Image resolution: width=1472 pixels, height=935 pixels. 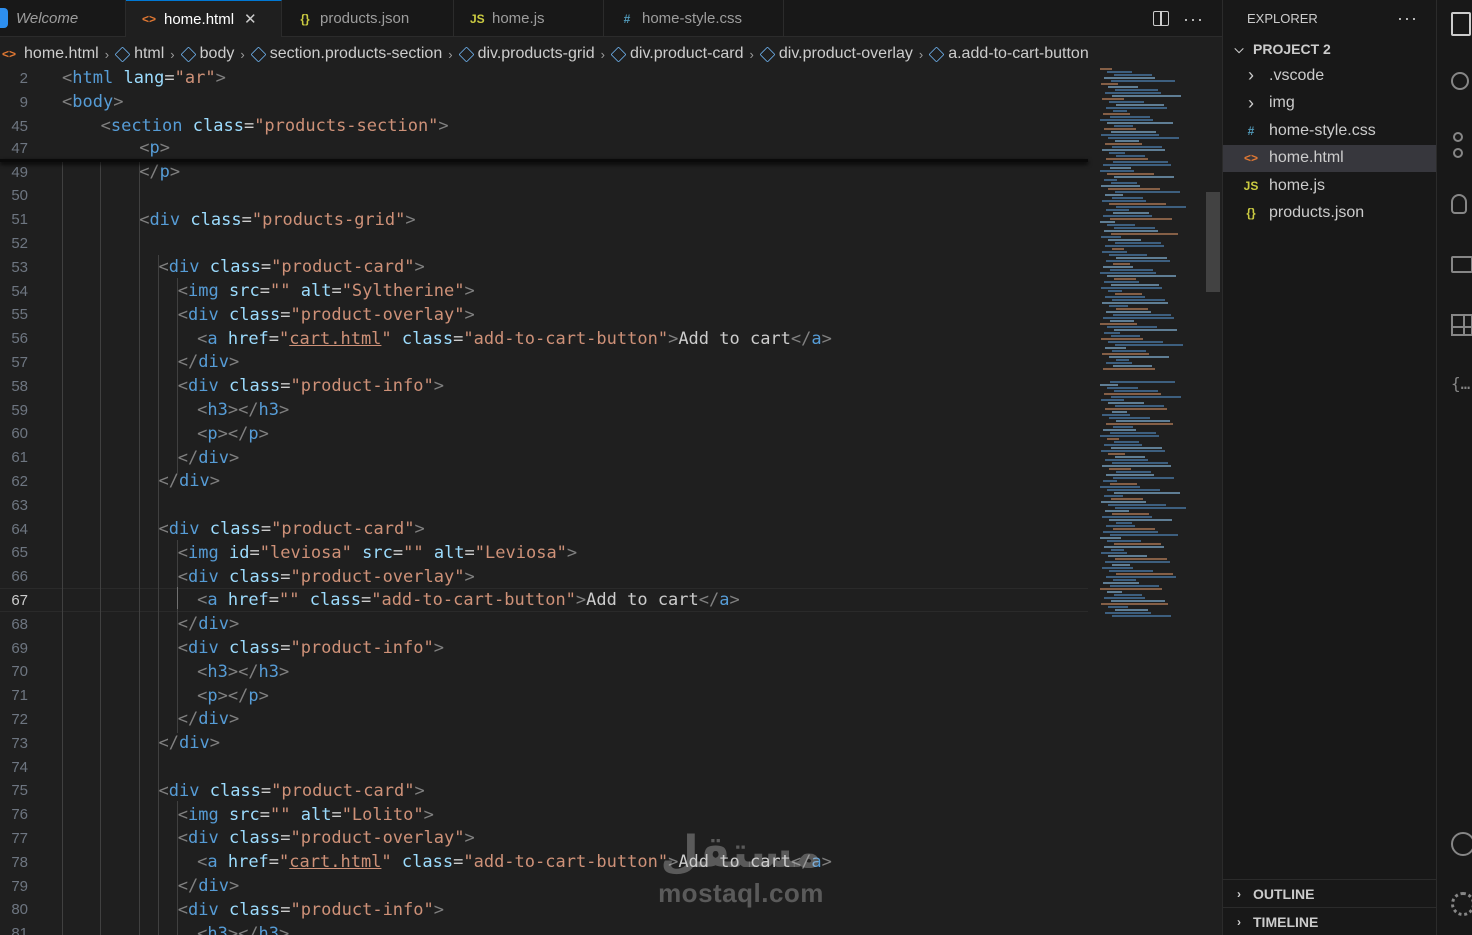 I want to click on sticky-scroll-line: 2 <html lang="ar">, so click(x=544, y=78).